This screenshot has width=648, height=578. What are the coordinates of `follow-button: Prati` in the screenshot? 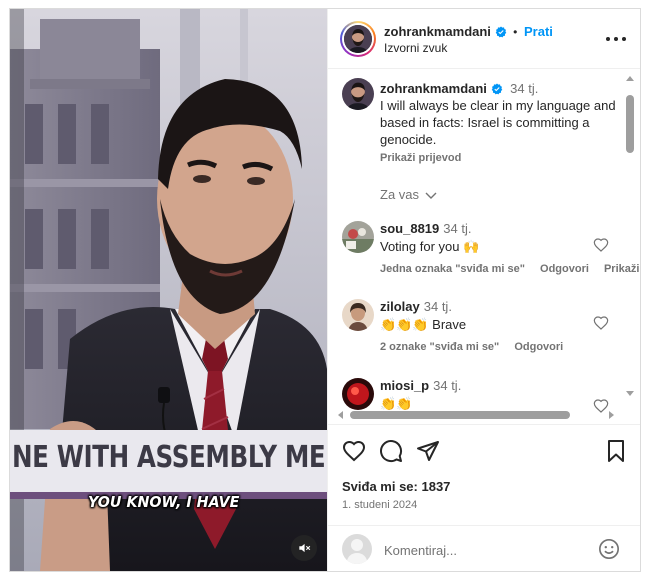 It's located at (538, 31).